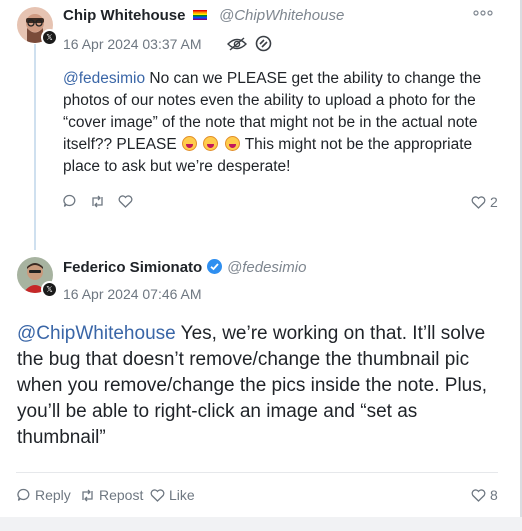 This screenshot has width=522, height=531. What do you see at coordinates (257, 472) in the screenshot?
I see `divider` at bounding box center [257, 472].